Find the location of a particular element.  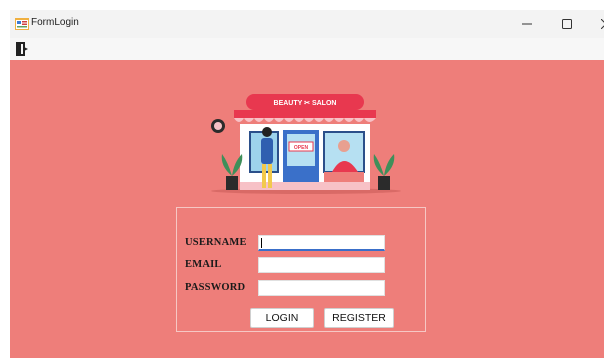

username-input is located at coordinates (321, 243).